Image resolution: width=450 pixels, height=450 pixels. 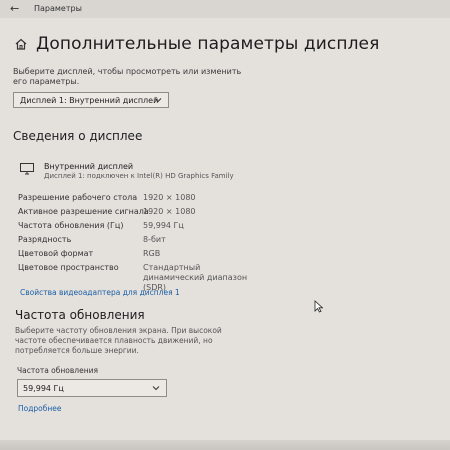 I want to click on prop-label-color-format: Цветовой формат, so click(x=56, y=253).